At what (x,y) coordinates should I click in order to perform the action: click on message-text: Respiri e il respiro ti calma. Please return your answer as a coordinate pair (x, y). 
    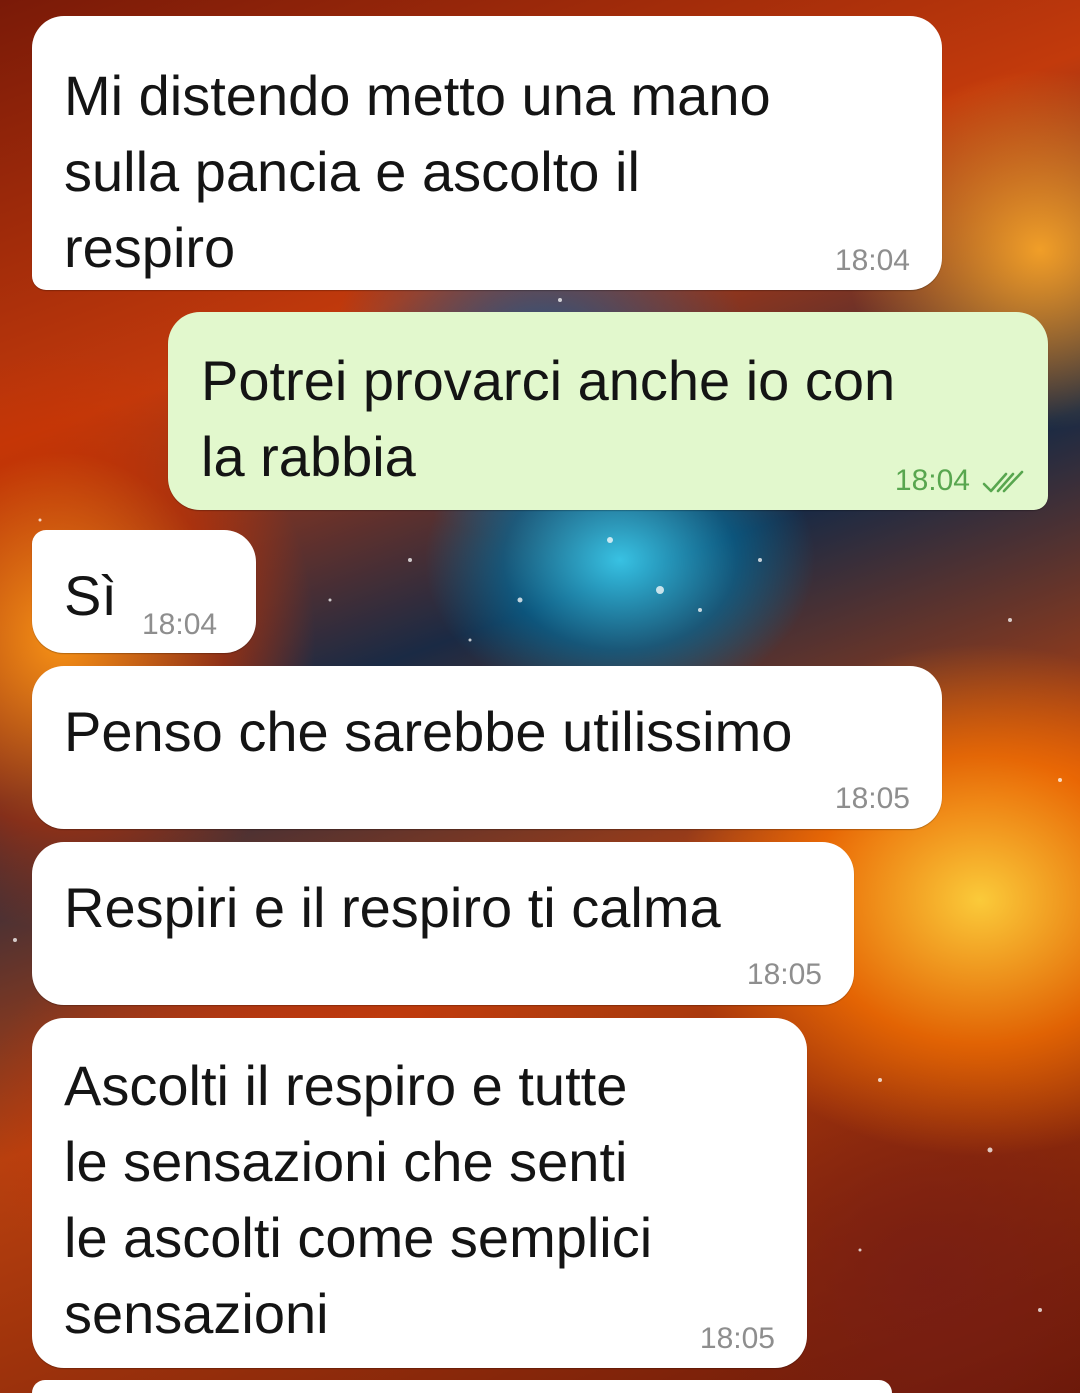
    Looking at the image, I should click on (392, 907).